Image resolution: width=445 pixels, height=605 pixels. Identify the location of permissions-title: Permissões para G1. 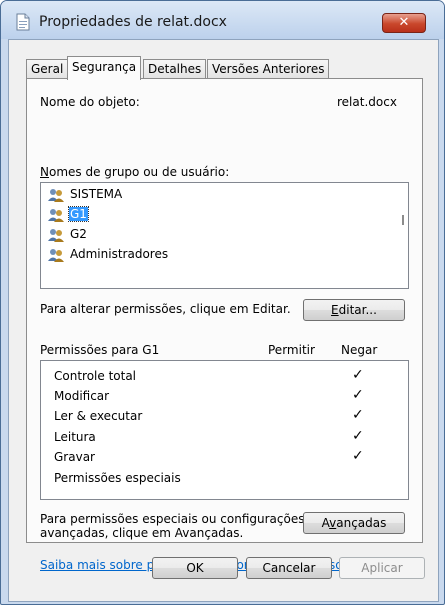
(100, 350).